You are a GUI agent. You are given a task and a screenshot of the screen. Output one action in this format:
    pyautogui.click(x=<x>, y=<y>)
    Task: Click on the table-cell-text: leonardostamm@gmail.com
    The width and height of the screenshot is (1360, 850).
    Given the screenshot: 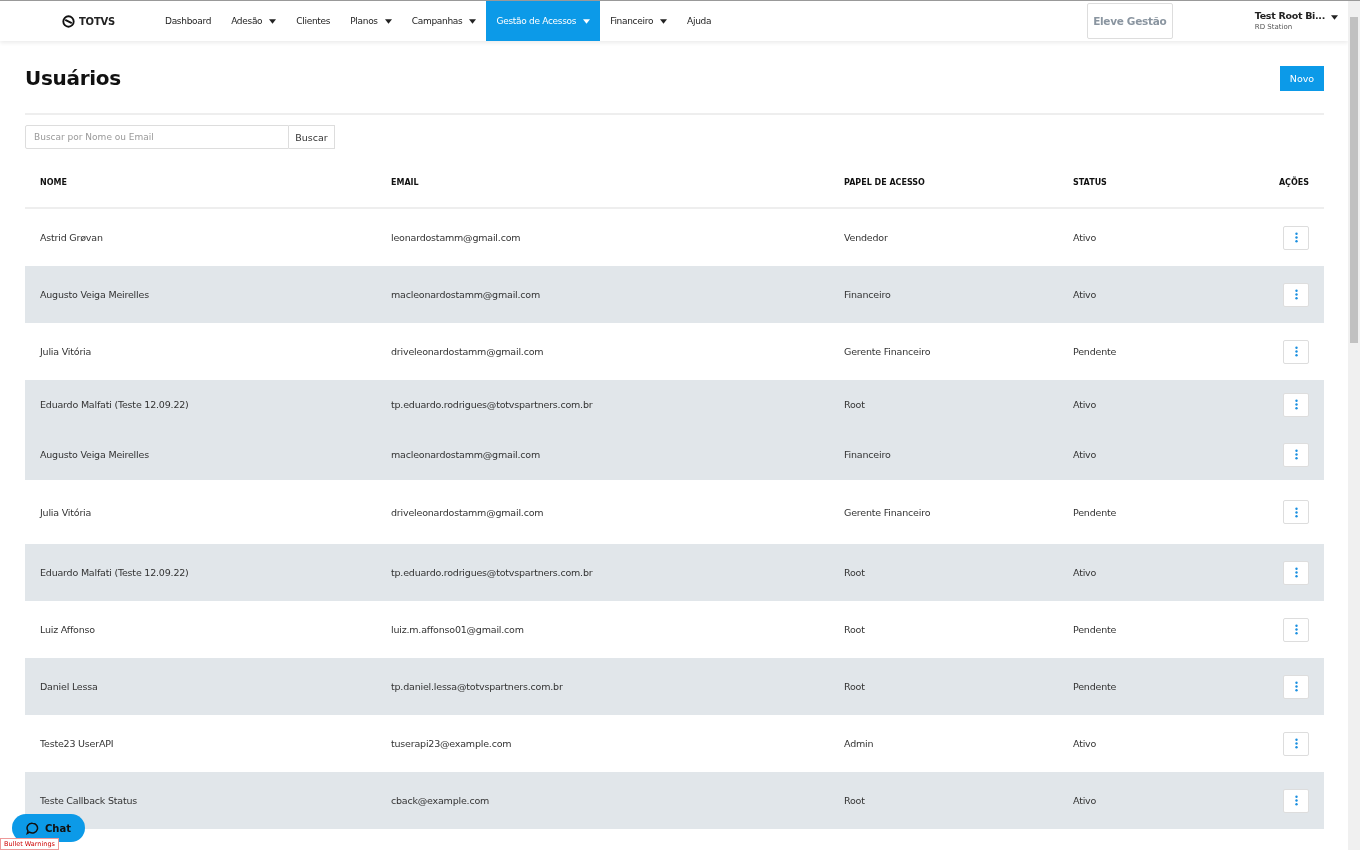 What is the action you would take?
    pyautogui.click(x=456, y=237)
    